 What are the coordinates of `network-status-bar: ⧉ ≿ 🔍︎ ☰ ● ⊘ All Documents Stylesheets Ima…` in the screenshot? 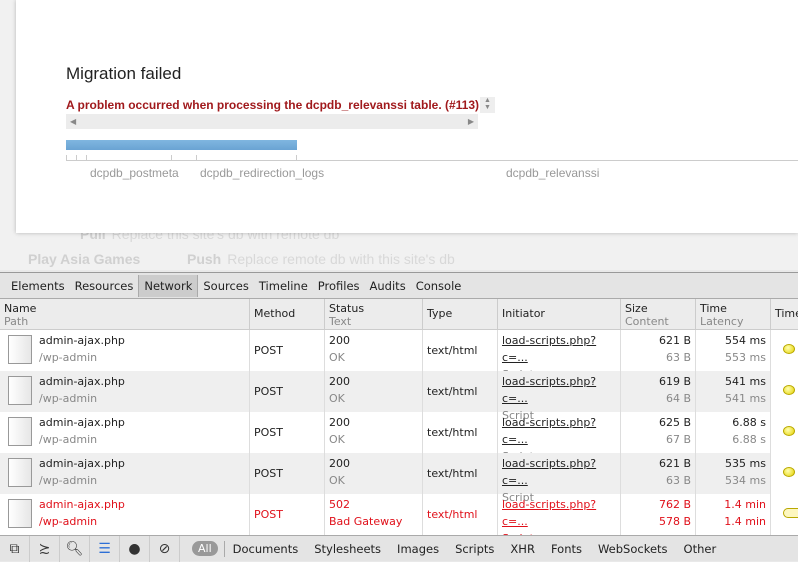 It's located at (399, 548).